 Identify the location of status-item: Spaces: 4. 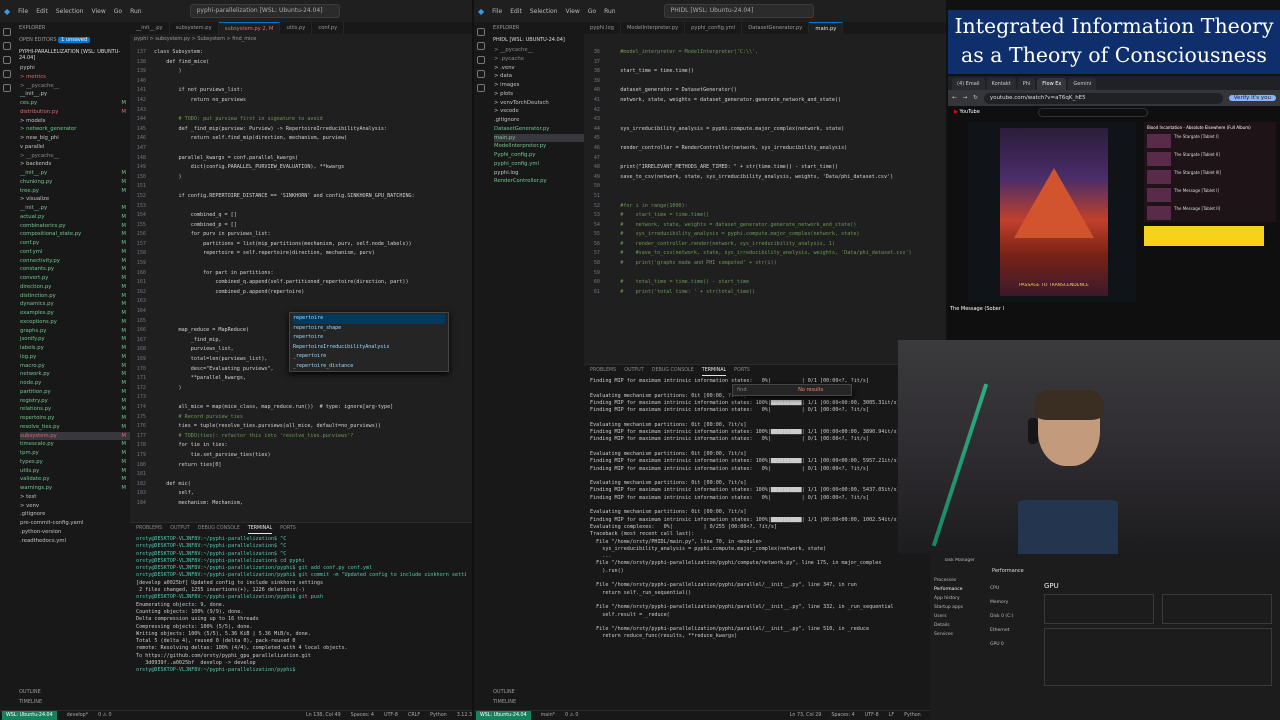
(362, 715).